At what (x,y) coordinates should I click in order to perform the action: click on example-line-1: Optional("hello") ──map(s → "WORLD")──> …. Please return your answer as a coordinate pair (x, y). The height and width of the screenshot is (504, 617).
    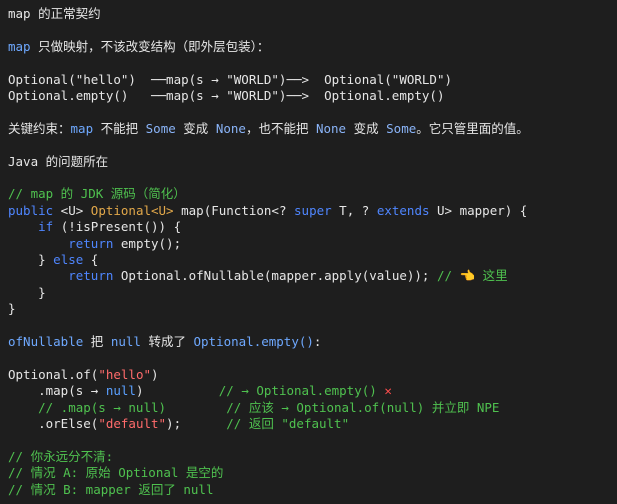
    Looking at the image, I should click on (230, 79).